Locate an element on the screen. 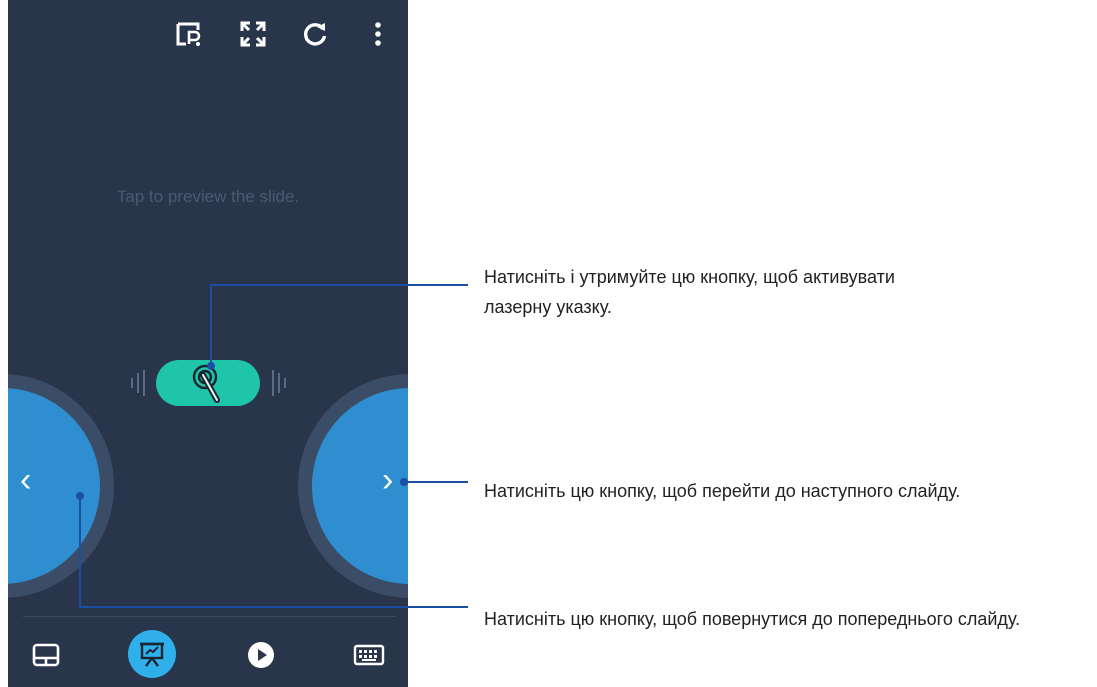 The height and width of the screenshot is (687, 1097). fullscreen-icon is located at coordinates (253, 34).